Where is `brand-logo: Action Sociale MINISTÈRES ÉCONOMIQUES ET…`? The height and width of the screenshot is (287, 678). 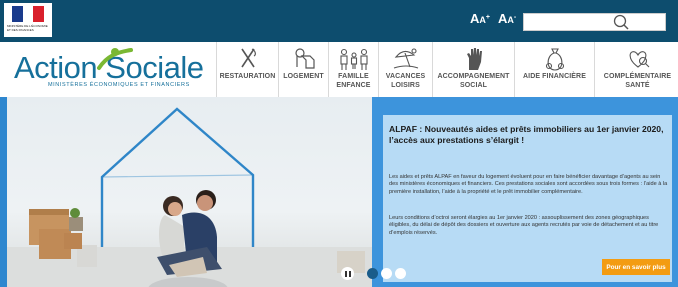 brand-logo: Action Sociale MINISTÈRES ÉCONOMIQUES ET… is located at coordinates (112, 69).